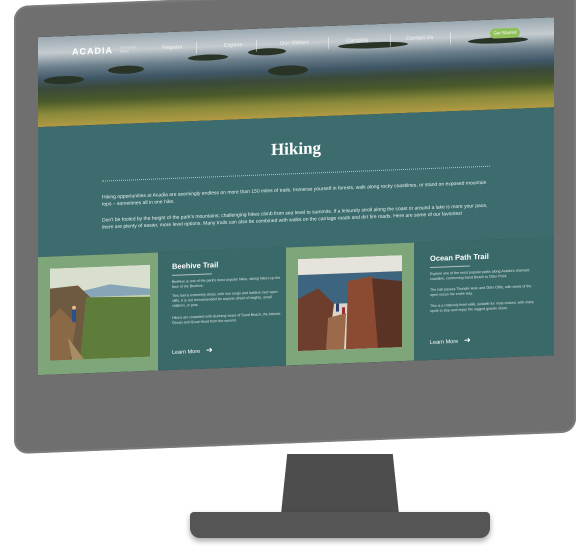  I want to click on nav-our-visitors: Our Visitors, so click(294, 43).